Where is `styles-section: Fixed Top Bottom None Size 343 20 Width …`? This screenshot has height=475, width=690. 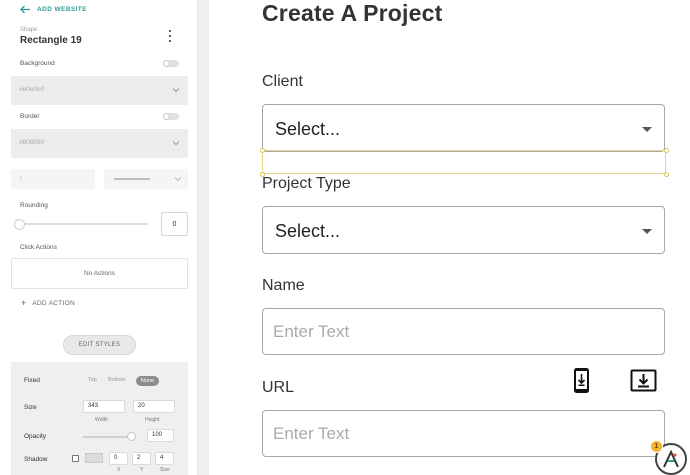 styles-section: Fixed Top Bottom None Size 343 20 Width … is located at coordinates (99, 418).